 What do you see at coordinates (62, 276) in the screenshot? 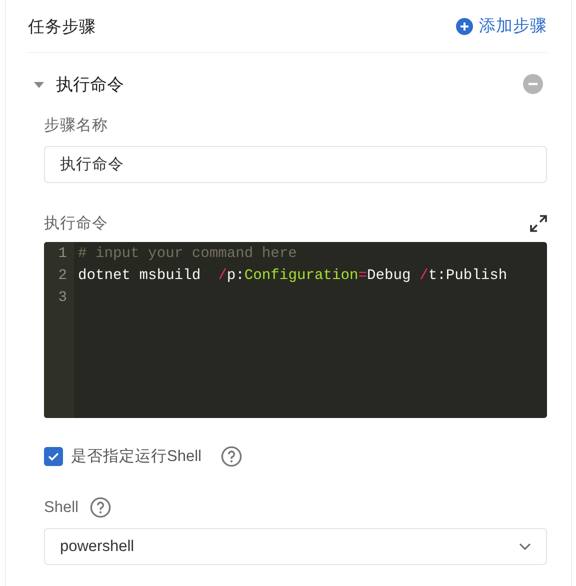
I see `line-number: 2` at bounding box center [62, 276].